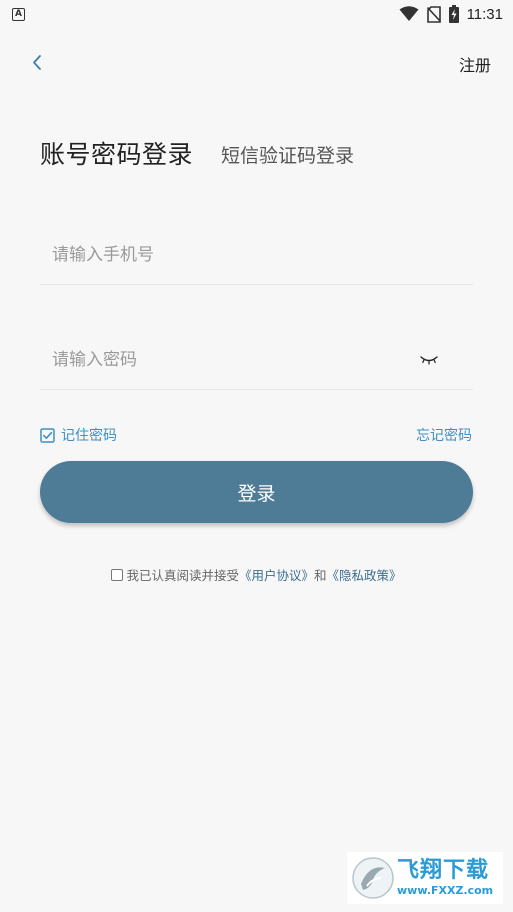  What do you see at coordinates (445, 890) in the screenshot?
I see `watermark-en: www.FXXZ.com` at bounding box center [445, 890].